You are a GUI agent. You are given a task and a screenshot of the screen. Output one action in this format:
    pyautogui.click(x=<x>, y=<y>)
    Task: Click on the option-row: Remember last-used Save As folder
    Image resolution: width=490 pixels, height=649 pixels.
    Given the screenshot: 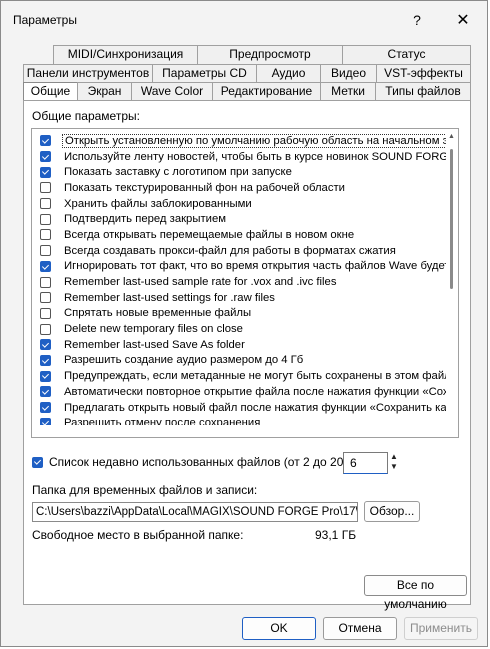 What is the action you would take?
    pyautogui.click(x=239, y=345)
    